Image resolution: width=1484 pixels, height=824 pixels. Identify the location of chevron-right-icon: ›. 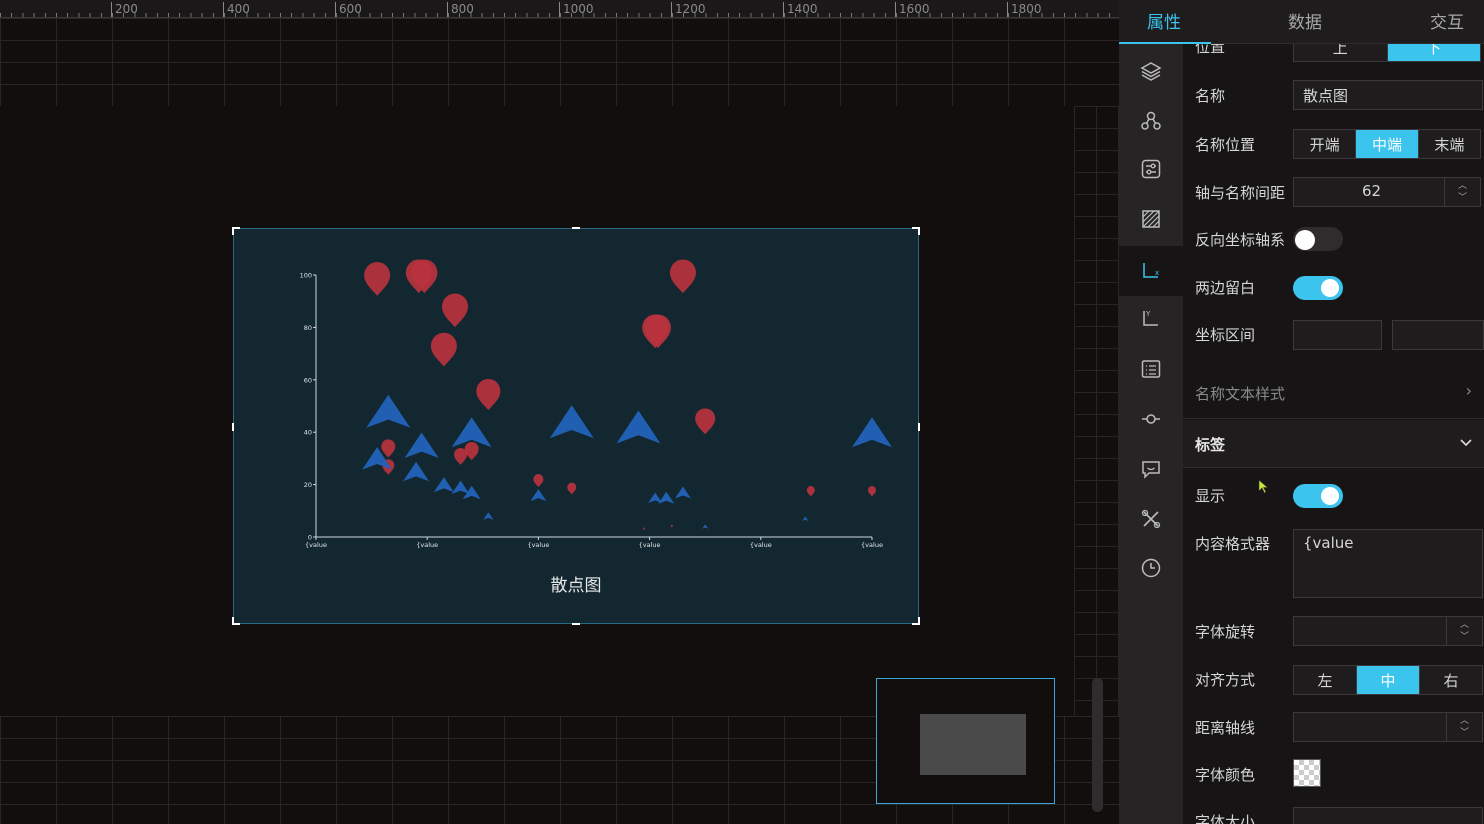
(1468, 390).